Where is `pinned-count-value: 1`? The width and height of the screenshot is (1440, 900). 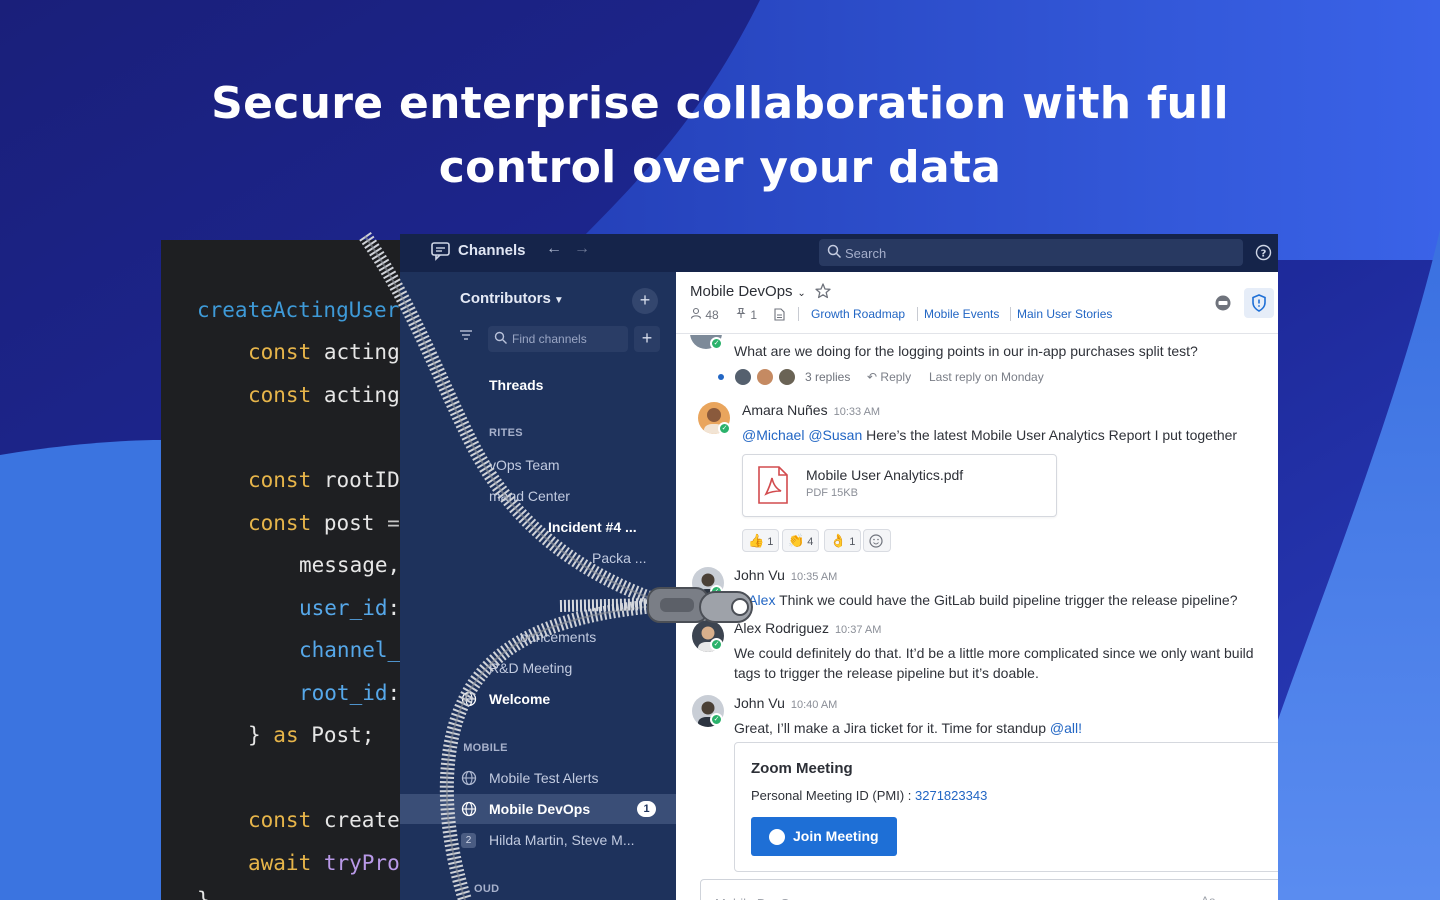 pinned-count-value: 1 is located at coordinates (754, 315).